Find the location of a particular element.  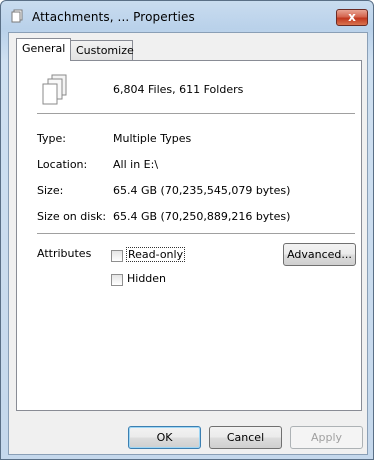

size-on-disk-value: 65.4 GB (70,250,889,216 bytes) is located at coordinates (202, 216).